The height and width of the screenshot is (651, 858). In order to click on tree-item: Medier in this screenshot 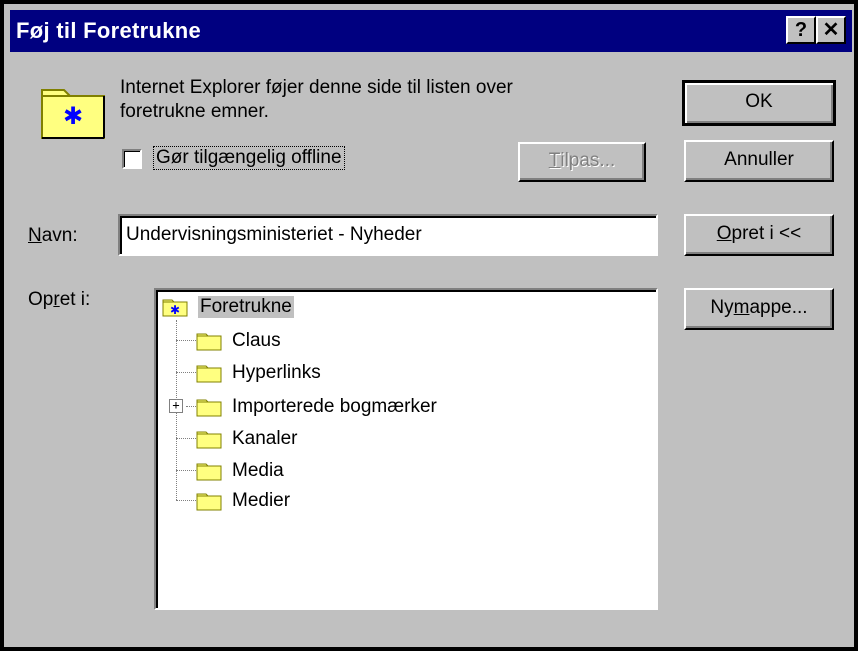, I will do `click(346, 502)`.